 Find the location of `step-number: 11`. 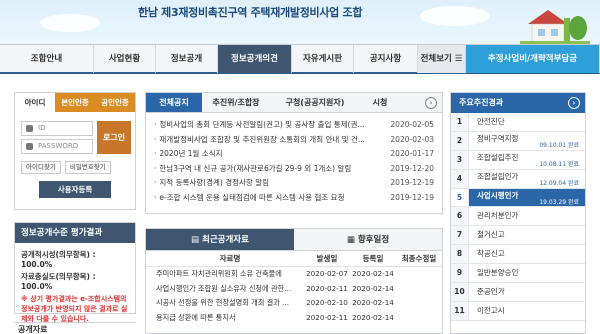

step-number: 11 is located at coordinates (460, 310).